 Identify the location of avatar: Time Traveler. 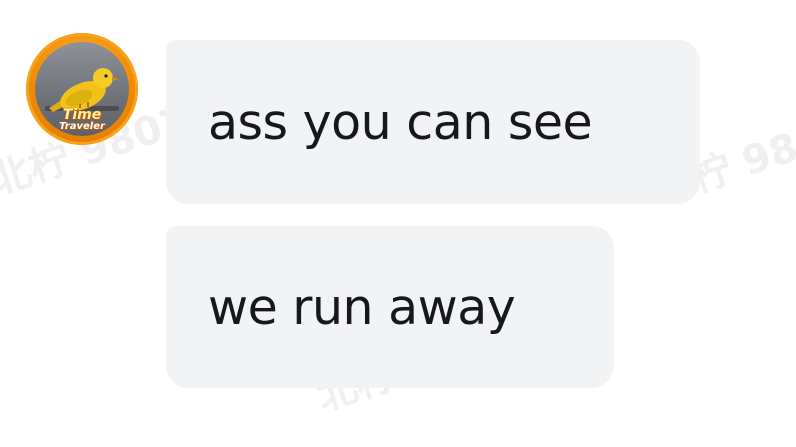
(82, 89).